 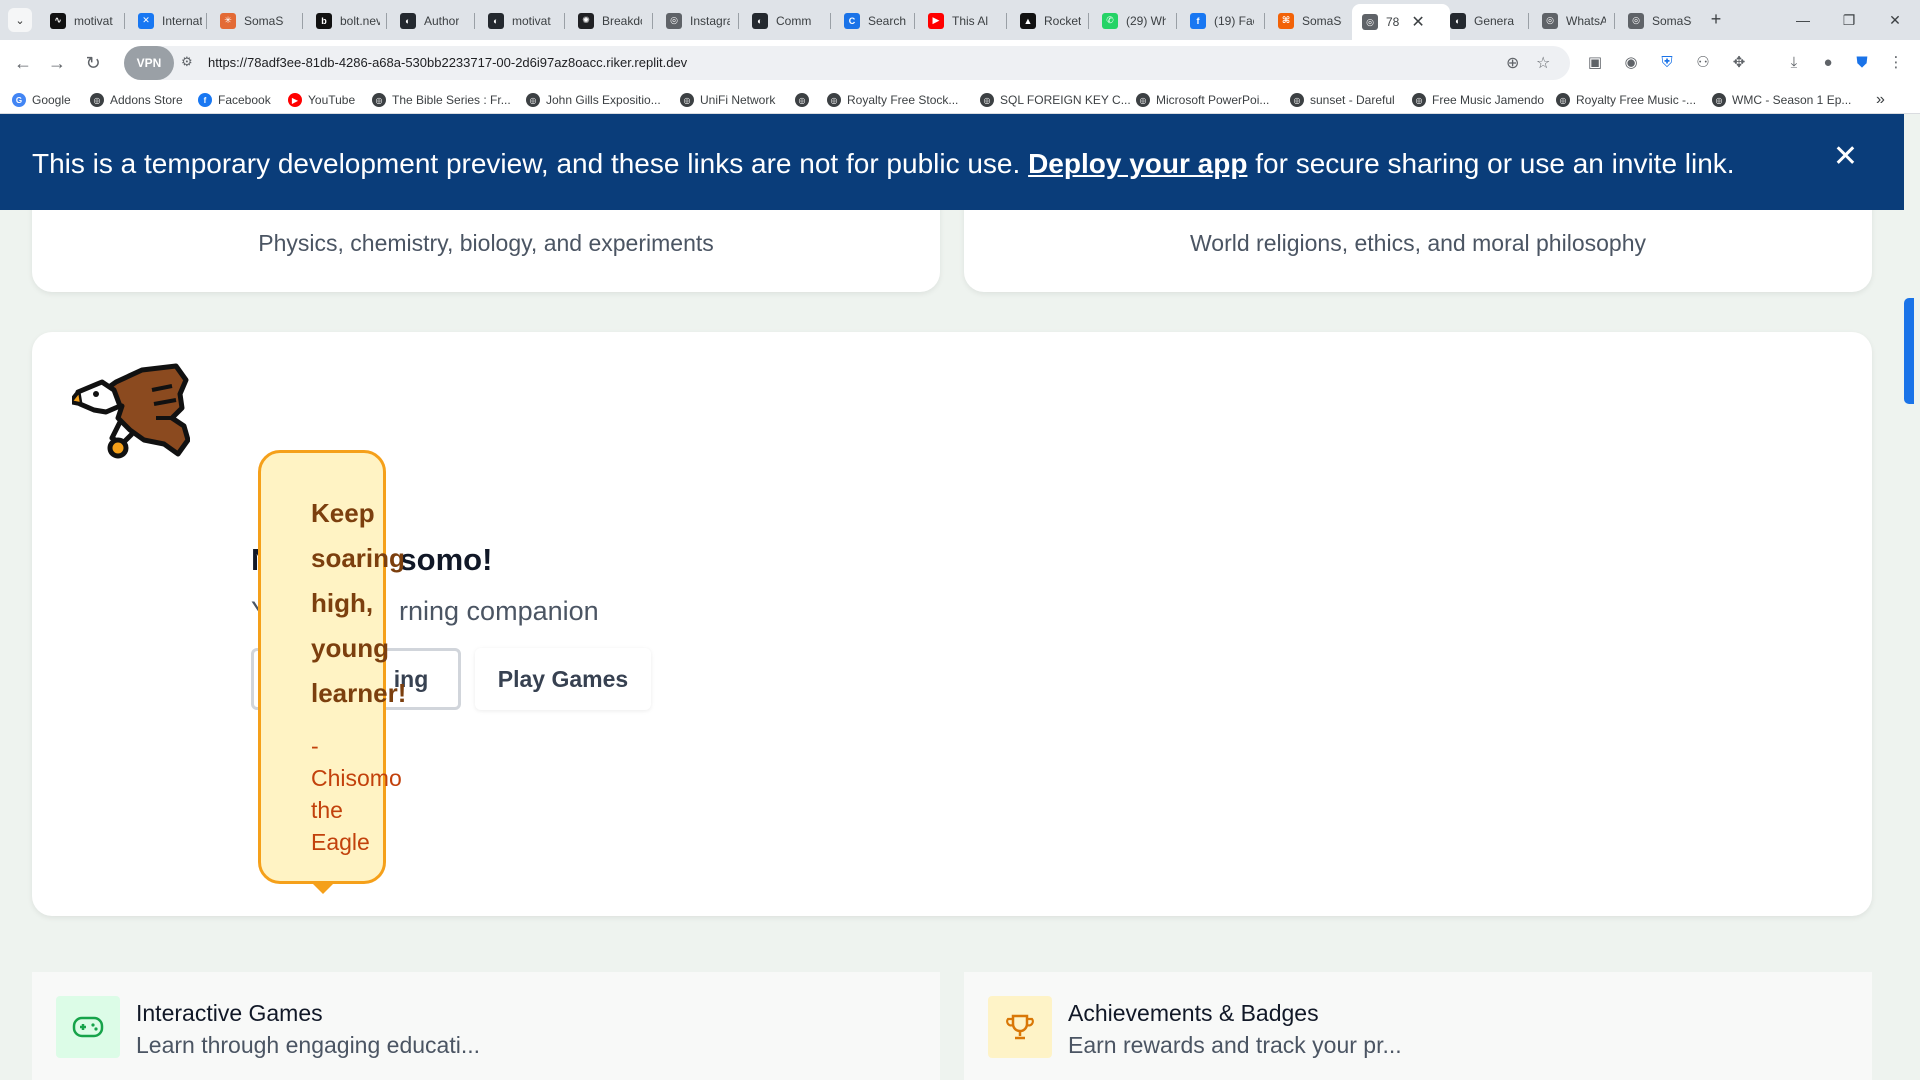 What do you see at coordinates (1586, 20) in the screenshot?
I see `browser-tab-label: WhatsA` at bounding box center [1586, 20].